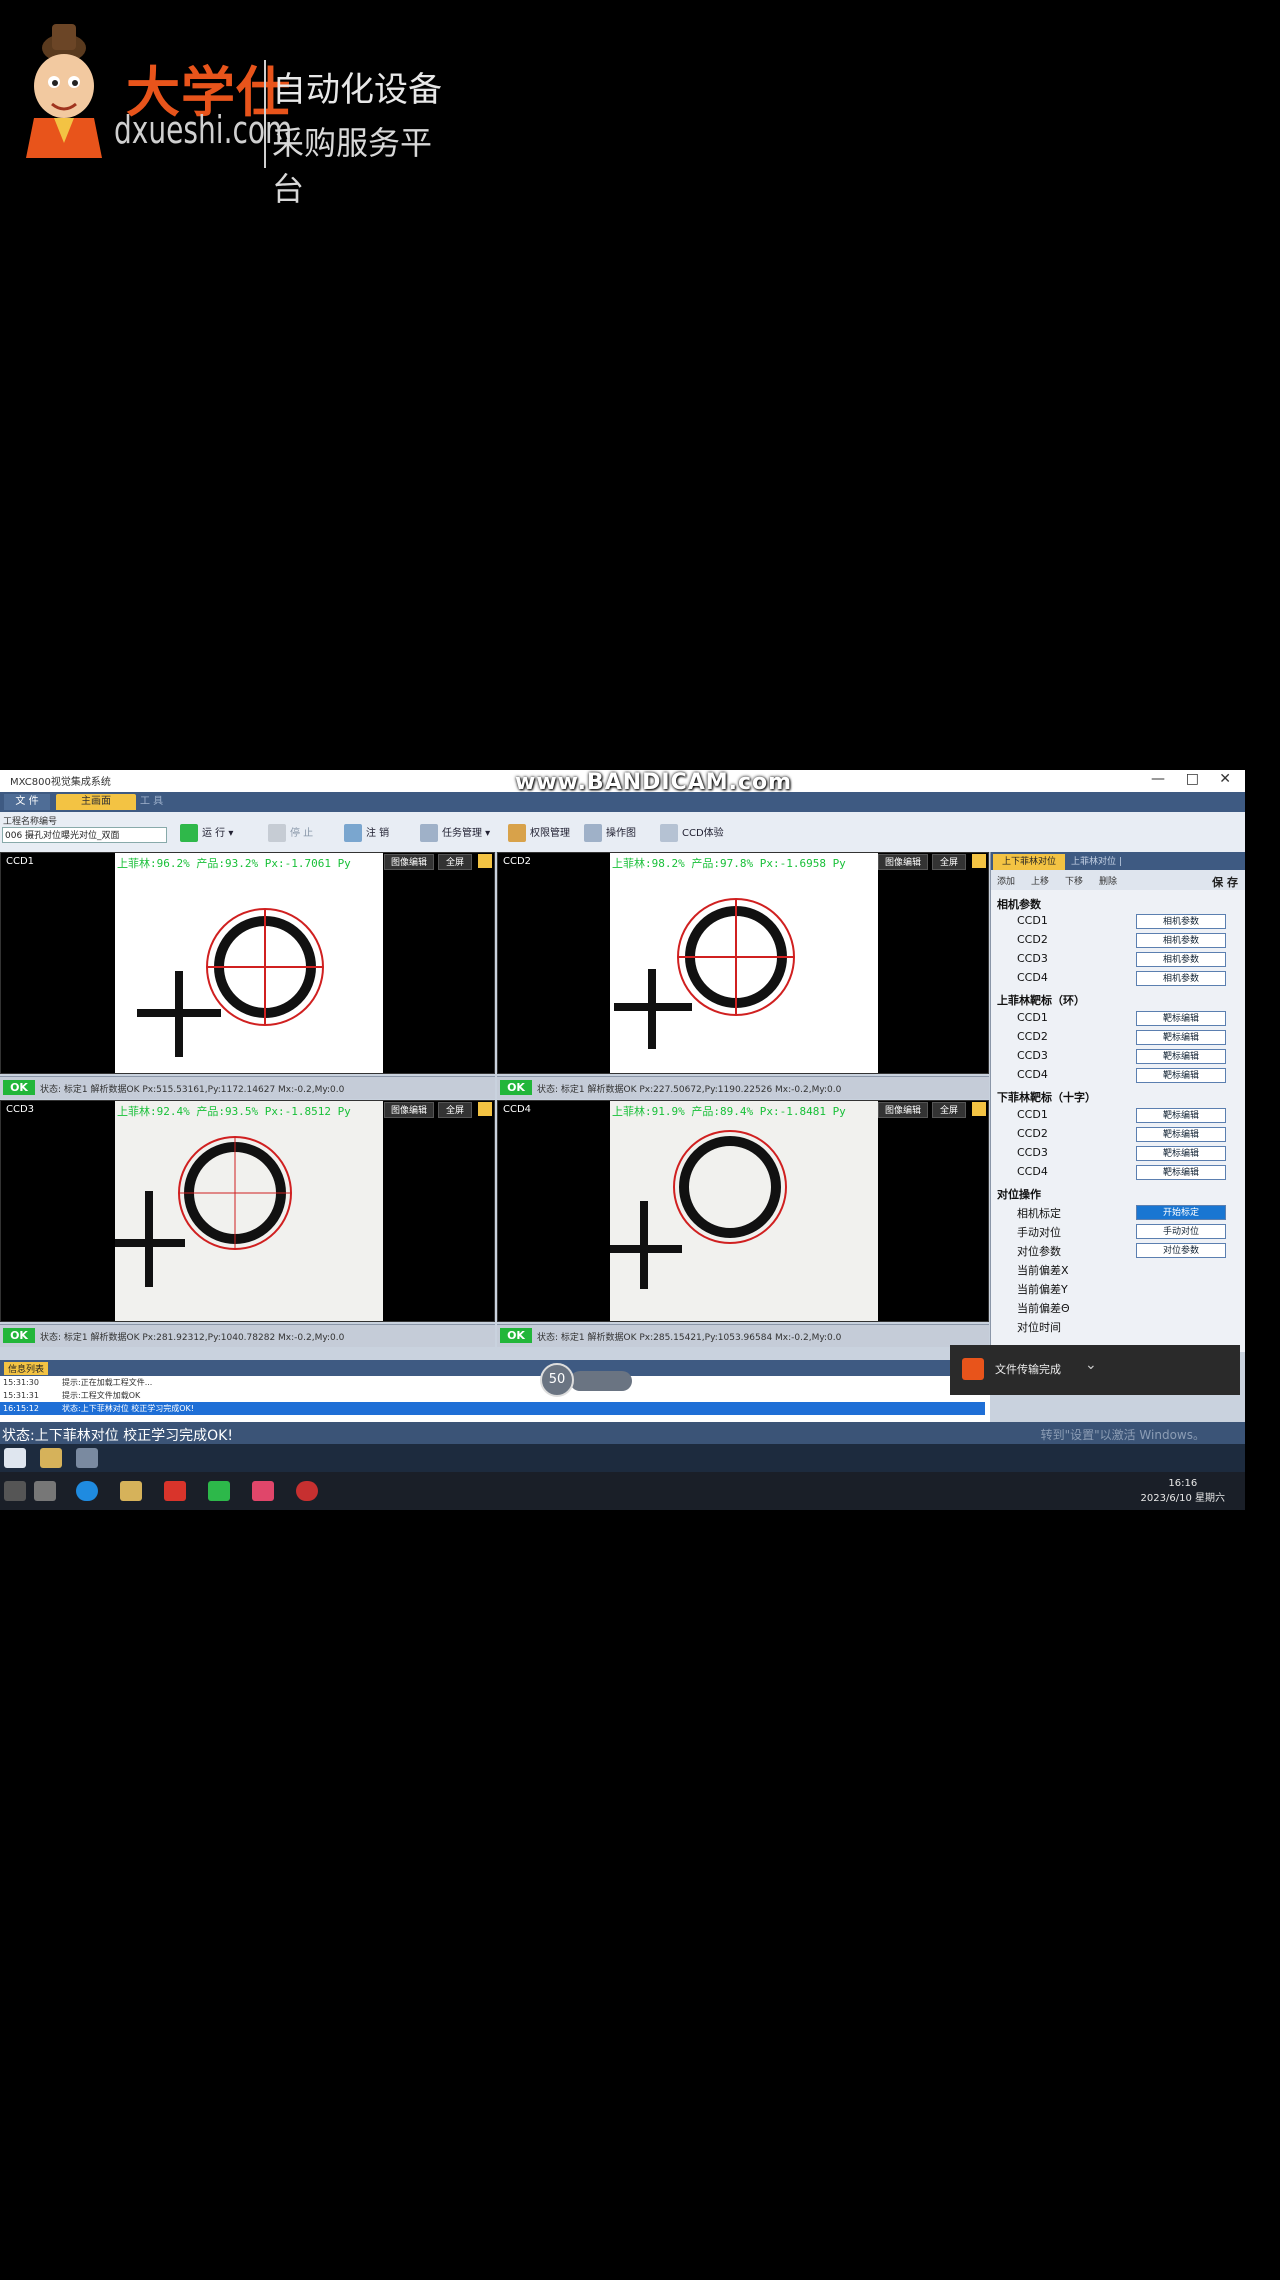  Describe the element at coordinates (539, 834) in the screenshot. I see `permission-button: 权限管理` at that location.